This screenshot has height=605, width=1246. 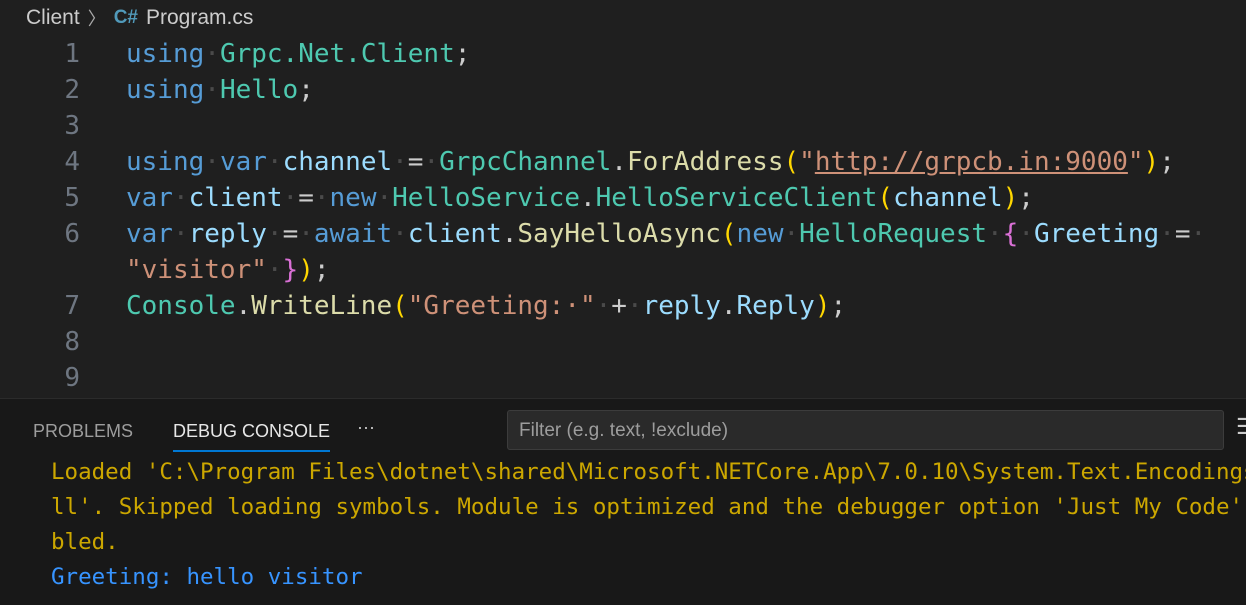 I want to click on line-number: 6, so click(x=72, y=234).